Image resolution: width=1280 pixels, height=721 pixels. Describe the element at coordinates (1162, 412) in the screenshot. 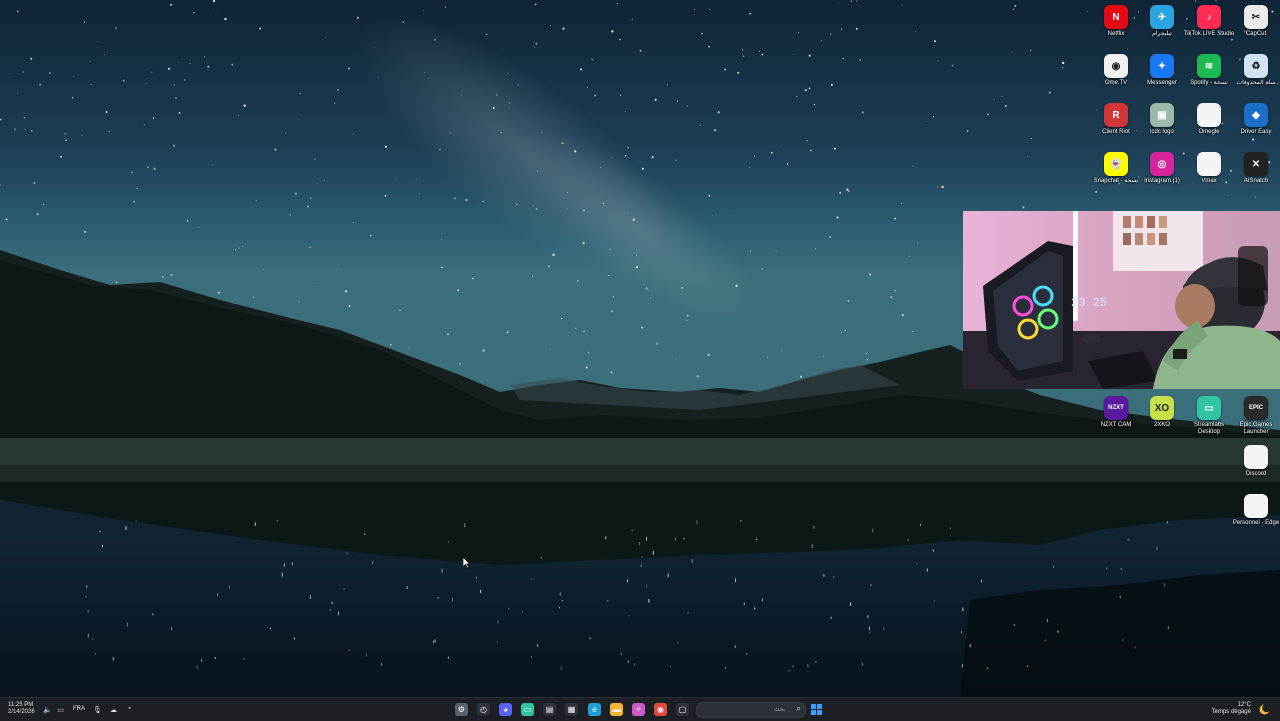

I see `desktop-icon: XO 2XKO` at that location.